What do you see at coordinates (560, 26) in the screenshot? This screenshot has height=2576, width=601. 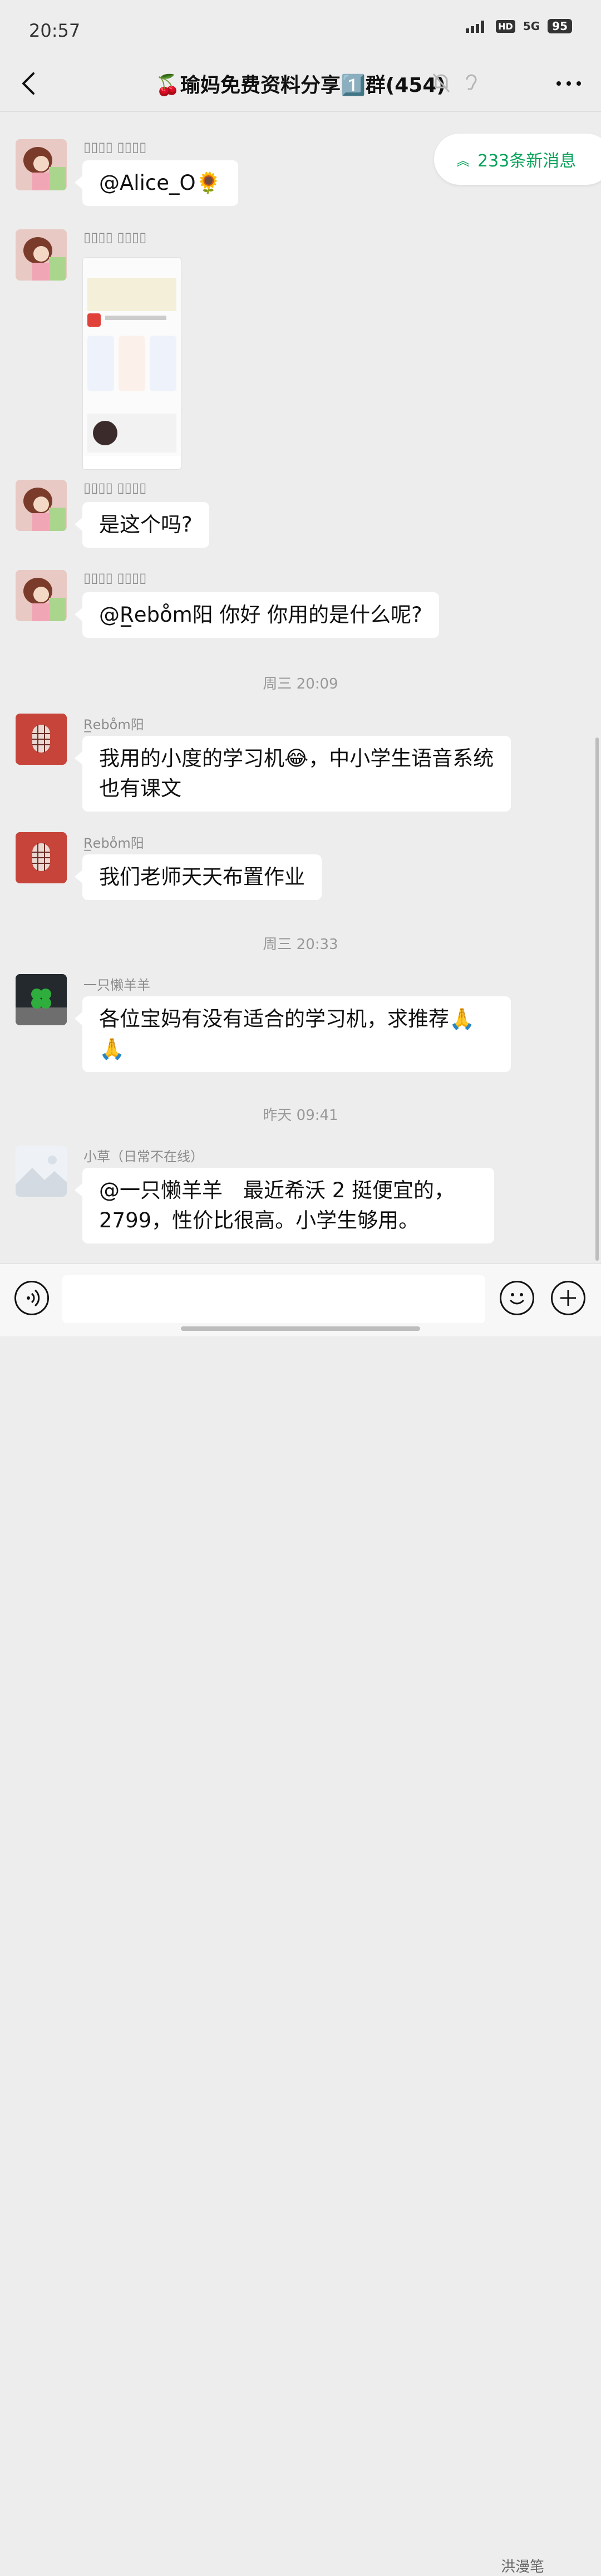 I see `battery-level: 95` at bounding box center [560, 26].